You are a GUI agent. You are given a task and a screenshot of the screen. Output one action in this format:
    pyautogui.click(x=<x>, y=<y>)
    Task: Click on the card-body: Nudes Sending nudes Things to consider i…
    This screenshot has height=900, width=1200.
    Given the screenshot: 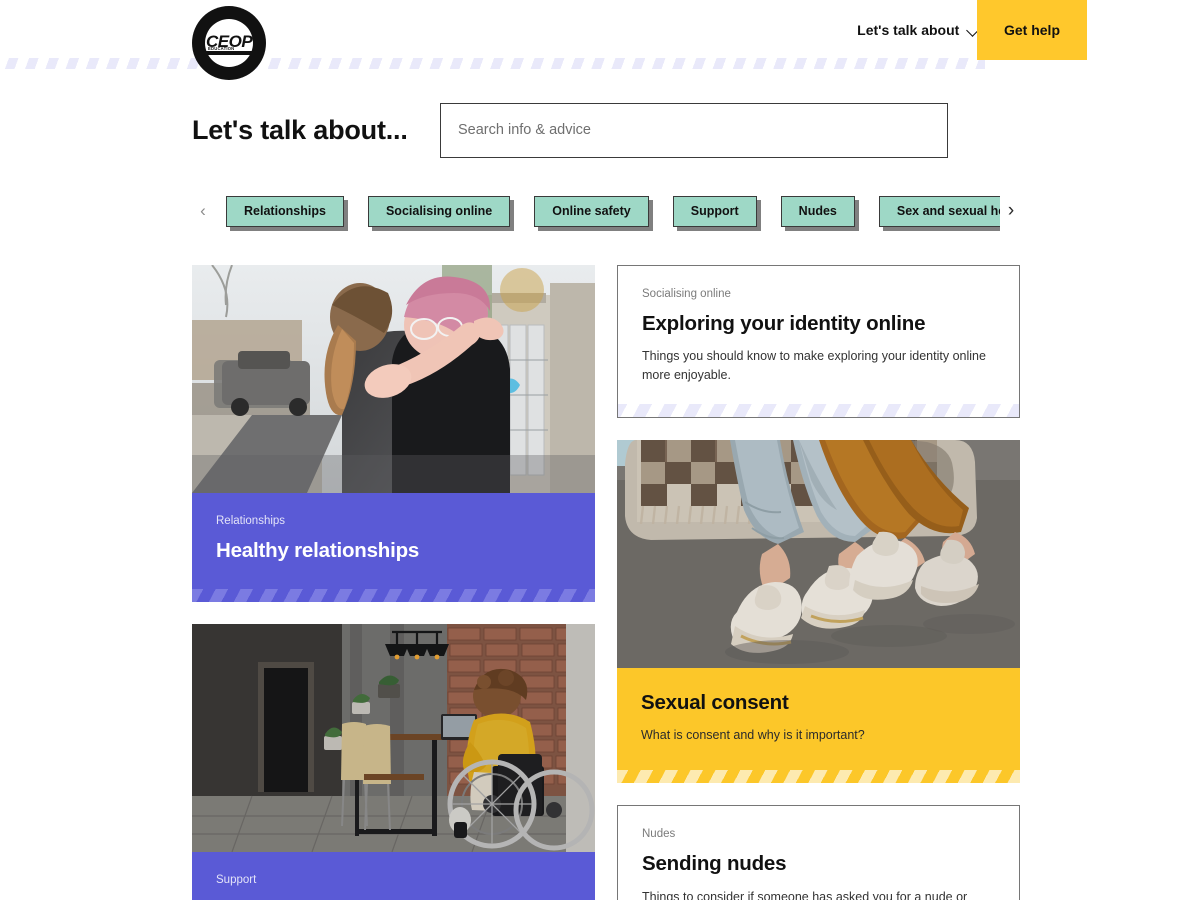 What is the action you would take?
    pyautogui.click(x=818, y=853)
    